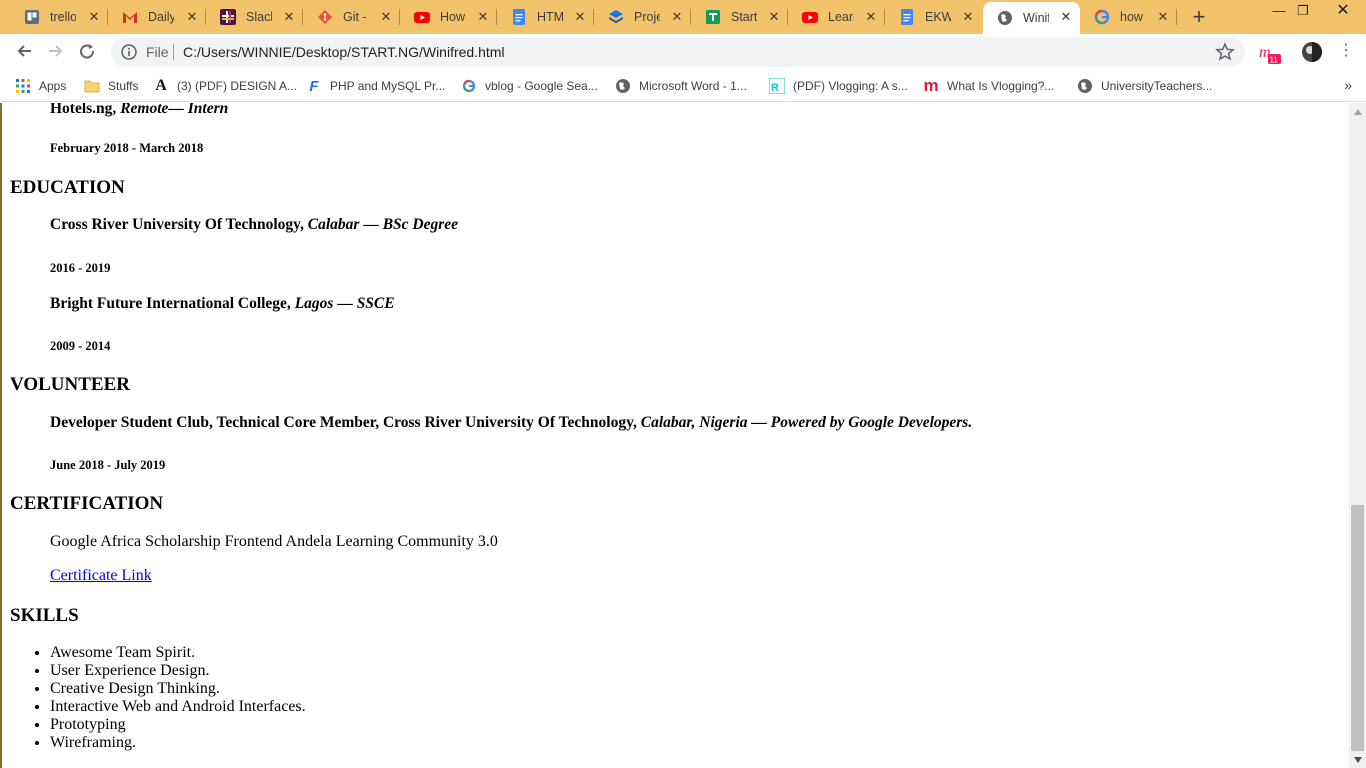 The width and height of the screenshot is (1366, 768). Describe the element at coordinates (1357, 111) in the screenshot. I see `scroll-up-arrow-icon` at that location.